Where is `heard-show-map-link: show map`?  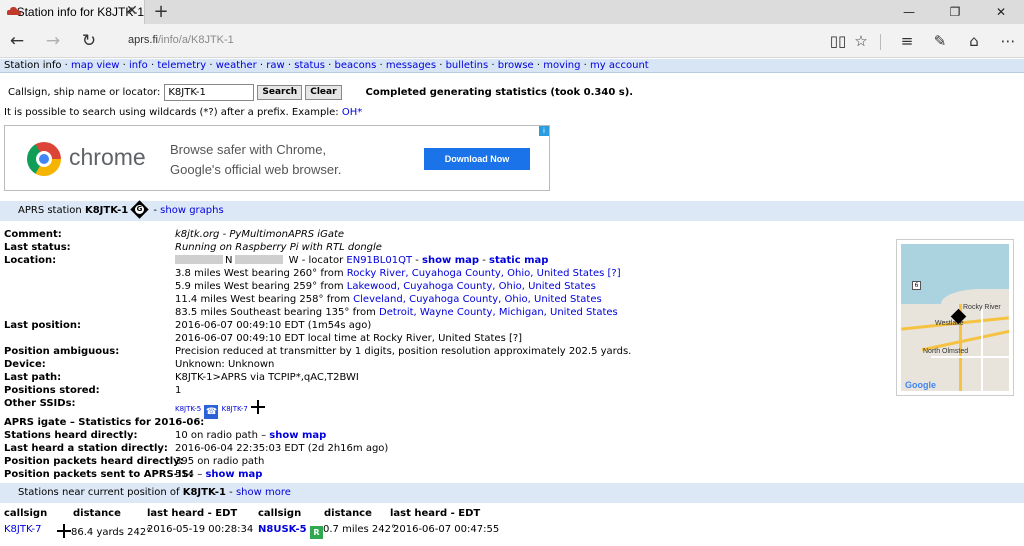
heard-show-map-link: show map is located at coordinates (297, 435).